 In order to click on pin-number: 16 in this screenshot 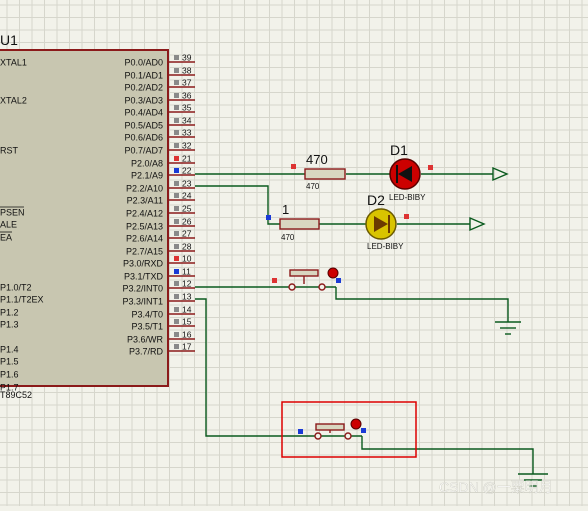, I will do `click(187, 335)`.